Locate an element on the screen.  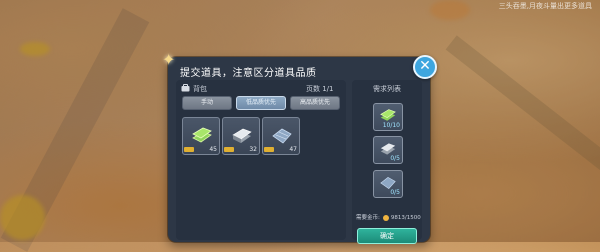
close-icon: ✕ is located at coordinates (425, 66).